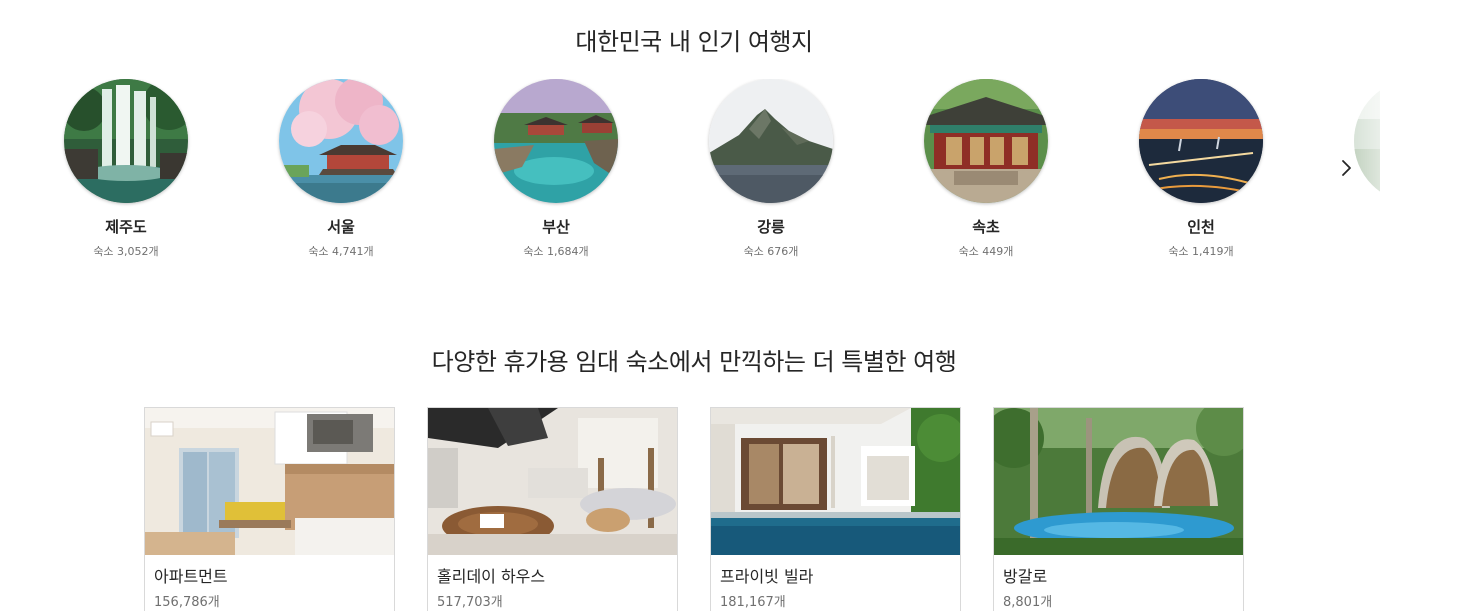 The image size is (1458, 611). What do you see at coordinates (187, 602) in the screenshot?
I see `property-type-count: 156,786개` at bounding box center [187, 602].